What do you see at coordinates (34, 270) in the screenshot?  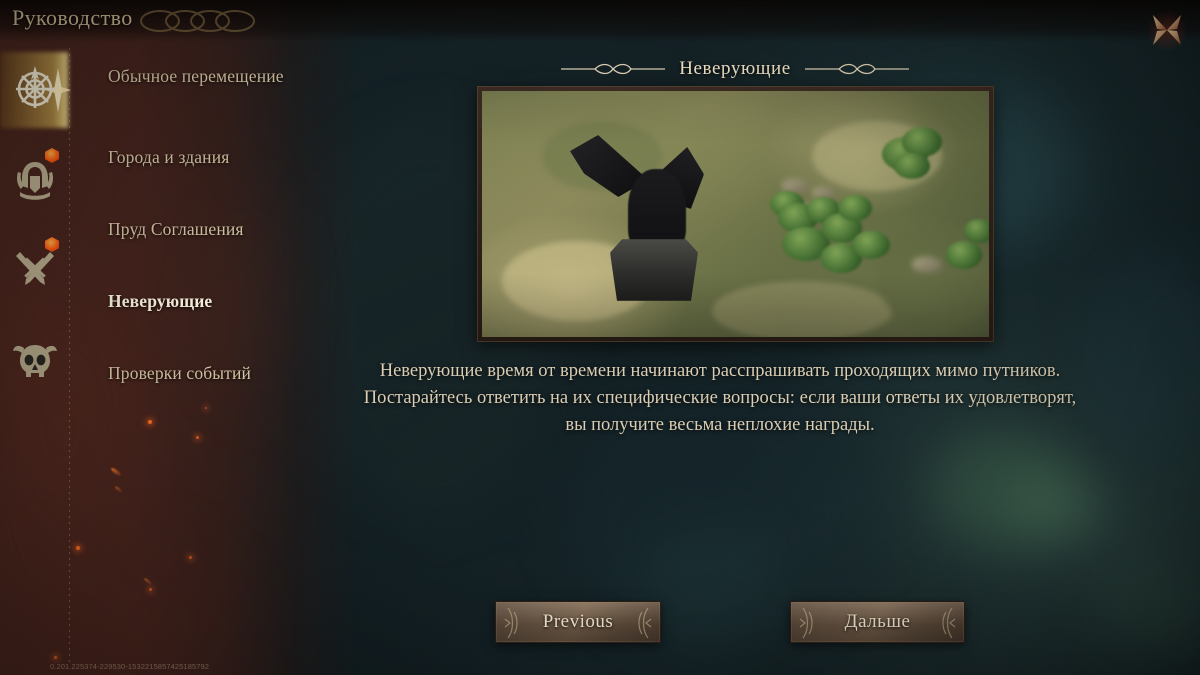 I see `sidebar-icon-pond-of-agreement` at bounding box center [34, 270].